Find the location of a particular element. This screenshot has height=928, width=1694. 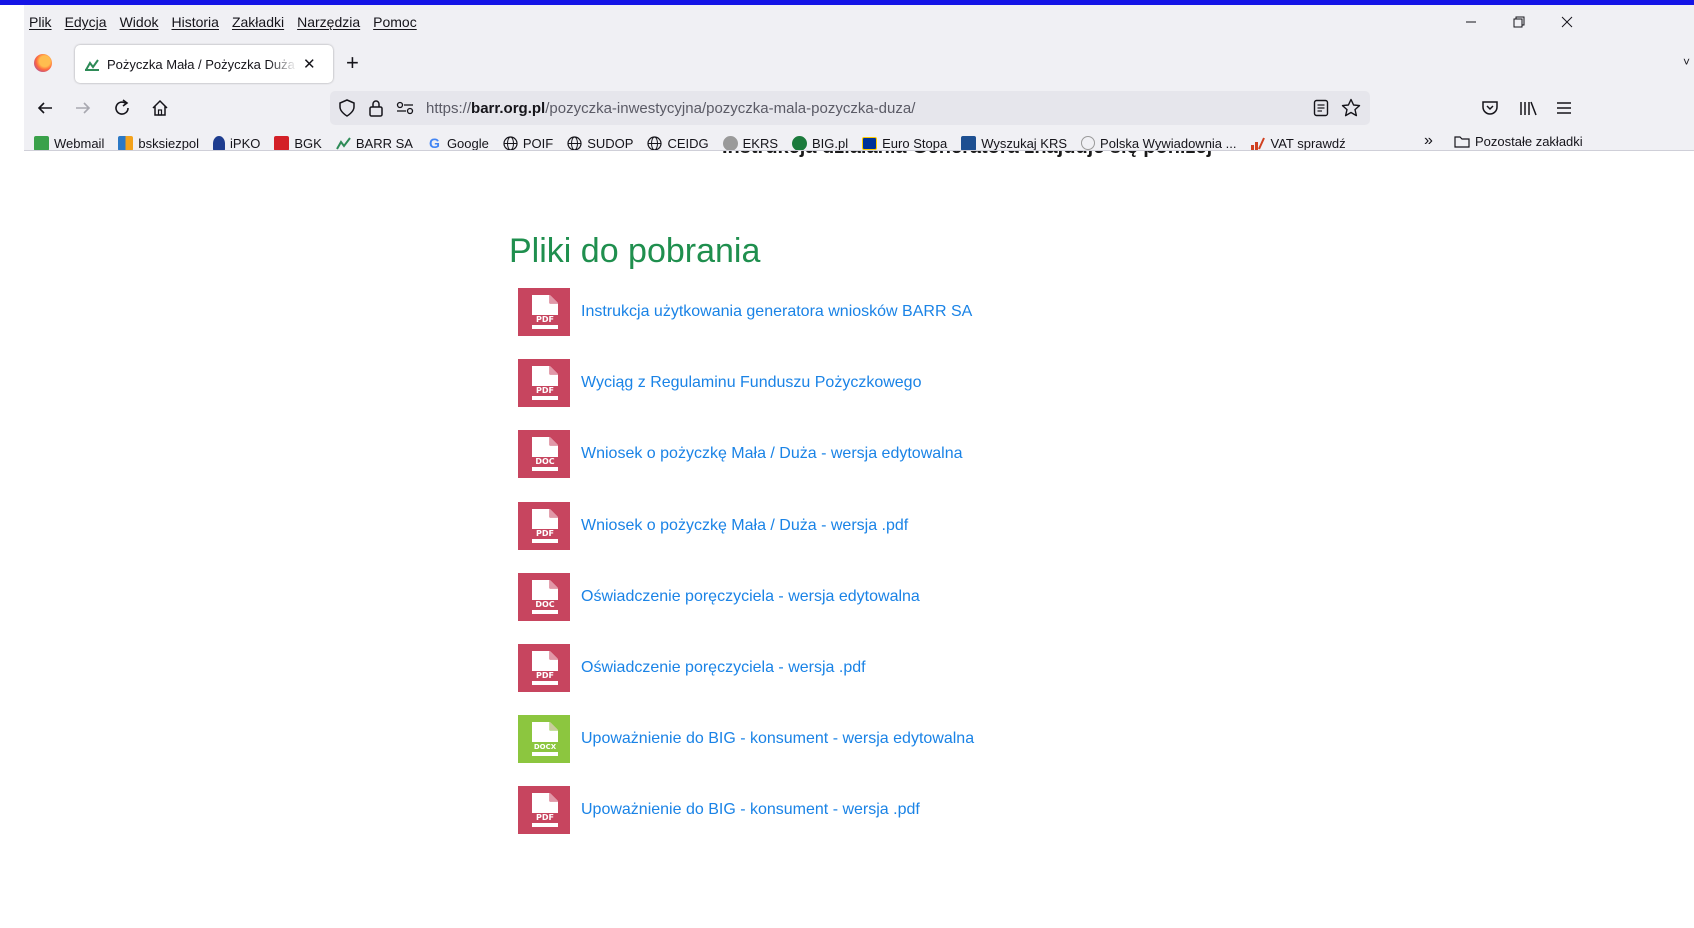

bookmark-ipko: iPKO is located at coordinates (237, 143).